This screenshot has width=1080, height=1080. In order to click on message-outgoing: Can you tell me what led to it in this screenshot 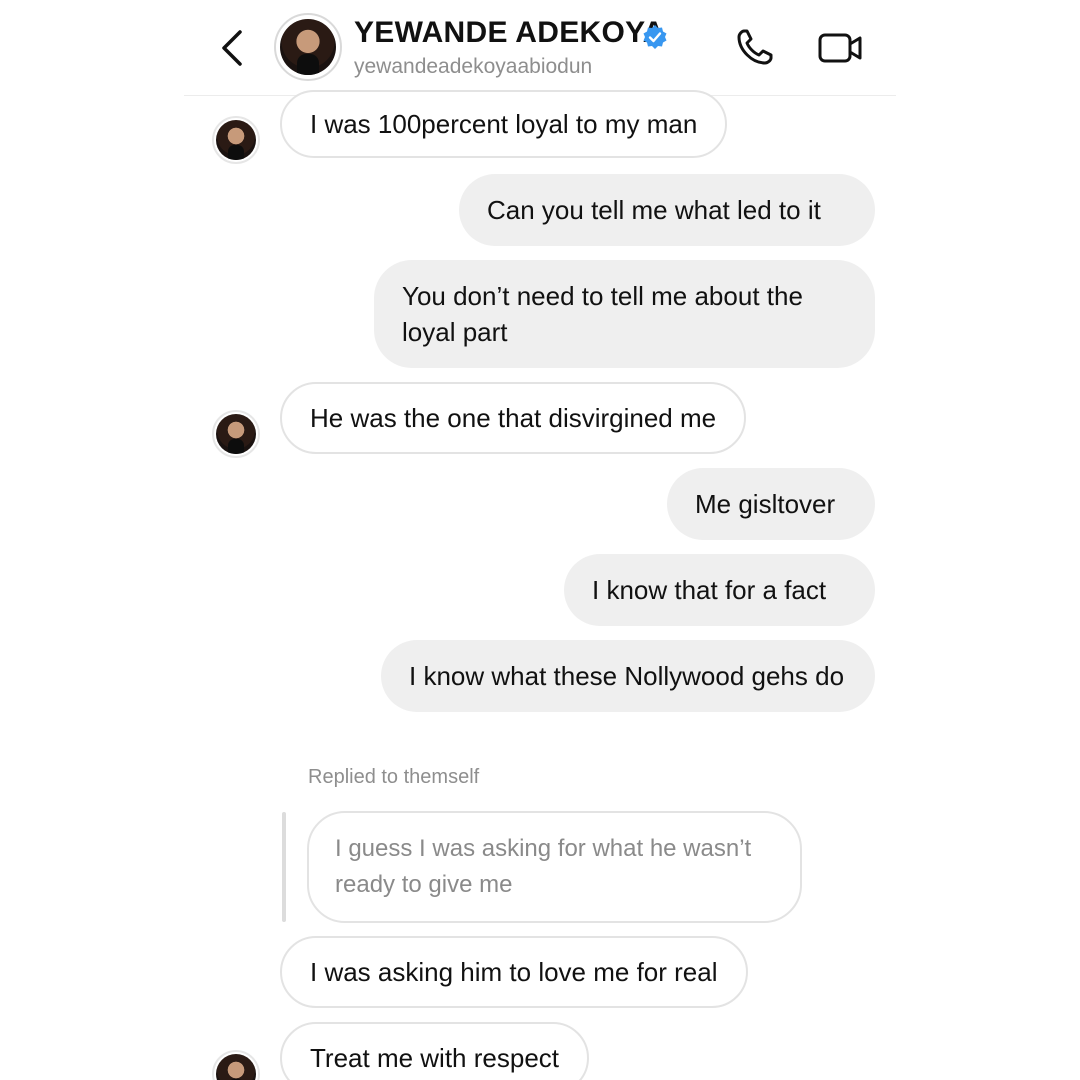, I will do `click(667, 210)`.